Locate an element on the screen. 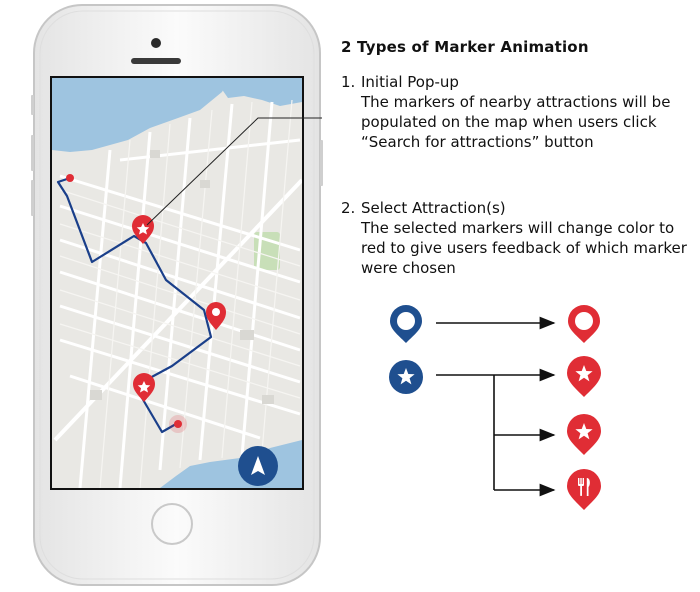  blue-star-marker is located at coordinates (406, 377).